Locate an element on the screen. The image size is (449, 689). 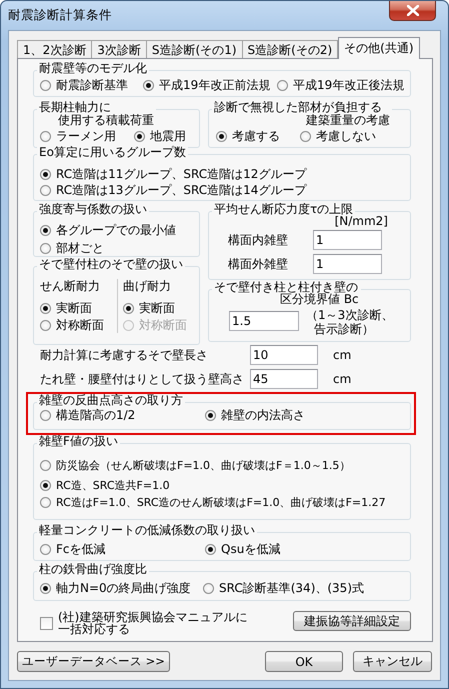
group-title: そで壁付き柱と柱付き壁の is located at coordinates (286, 287).